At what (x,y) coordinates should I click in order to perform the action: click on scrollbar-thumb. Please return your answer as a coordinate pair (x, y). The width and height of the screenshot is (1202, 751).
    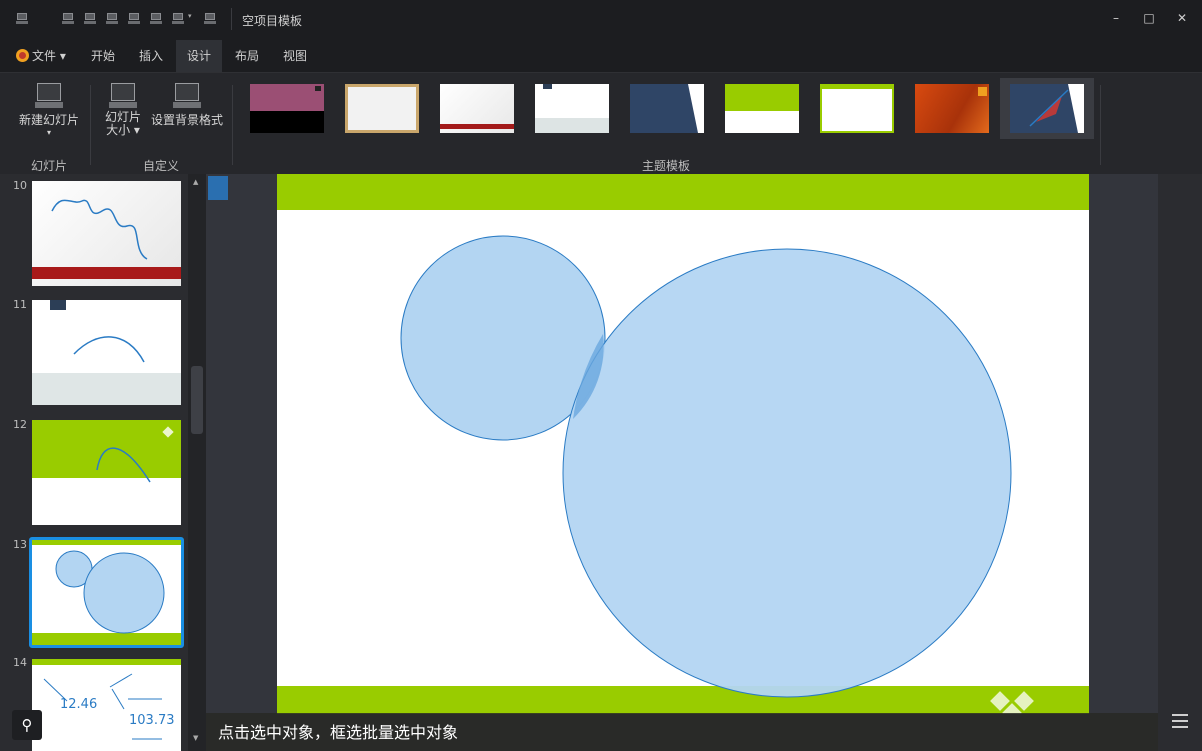
    Looking at the image, I should click on (197, 400).